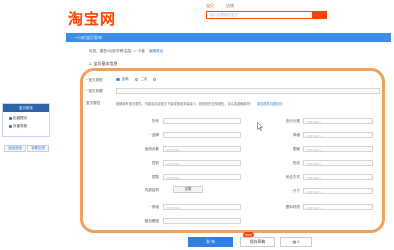  What do you see at coordinates (220, 6) in the screenshot?
I see `search-tabs: 宝贝 店铺` at bounding box center [220, 6].